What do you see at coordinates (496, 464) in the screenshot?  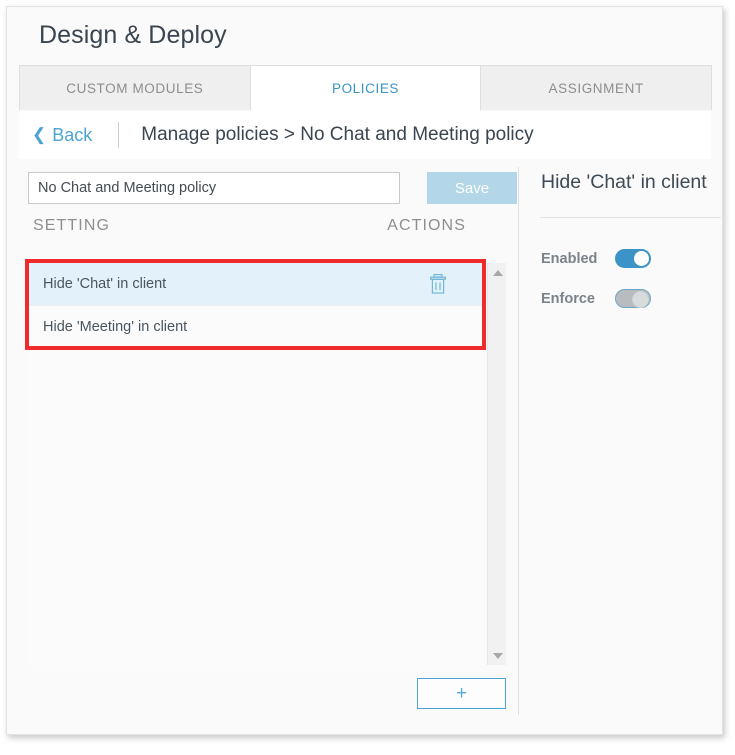 I see `list-scrollbar` at bounding box center [496, 464].